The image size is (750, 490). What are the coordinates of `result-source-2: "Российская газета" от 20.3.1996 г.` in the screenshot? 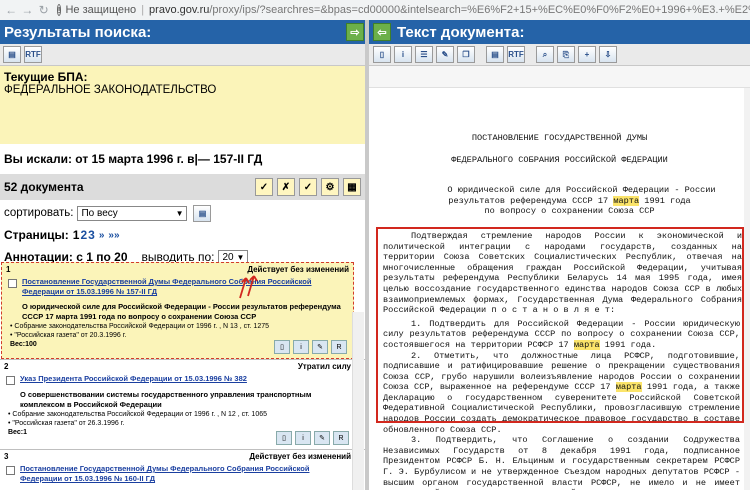 It's located at (70, 335).